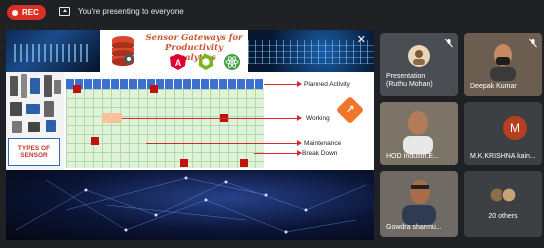 Image resolution: width=544 pixels, height=248 pixels. Describe the element at coordinates (165, 126) in the screenshot. I see `activity-grid` at that location.